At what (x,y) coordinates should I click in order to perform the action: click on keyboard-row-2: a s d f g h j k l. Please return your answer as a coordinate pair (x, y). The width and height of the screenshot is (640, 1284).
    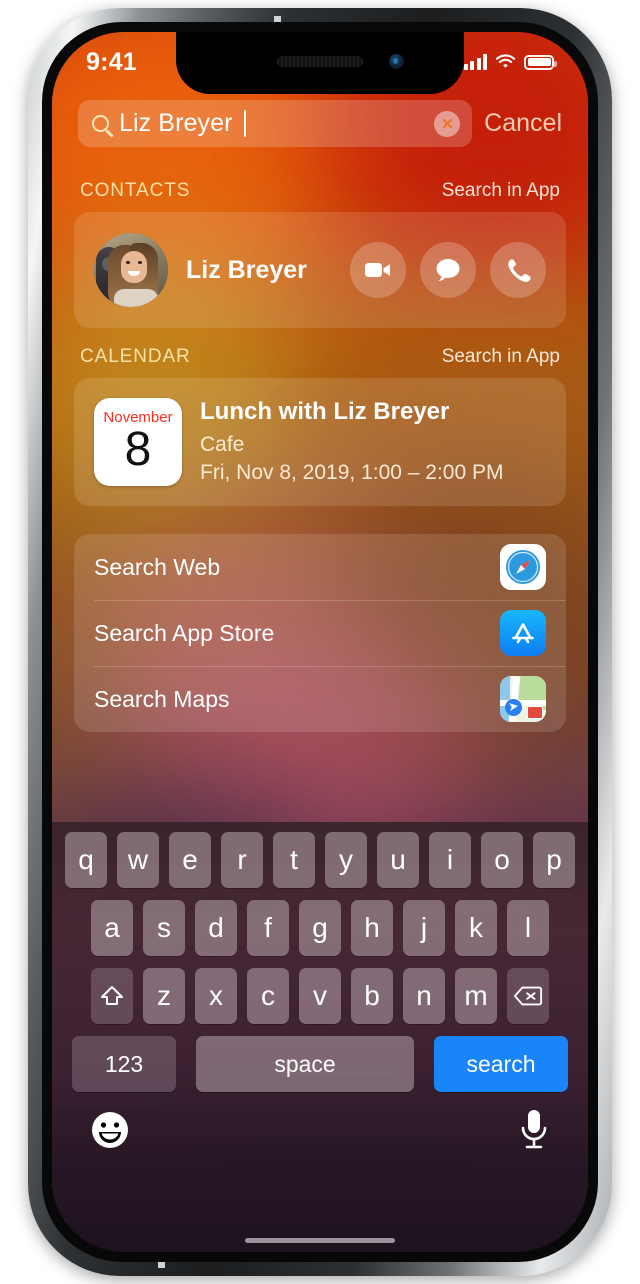
    Looking at the image, I should click on (320, 928).